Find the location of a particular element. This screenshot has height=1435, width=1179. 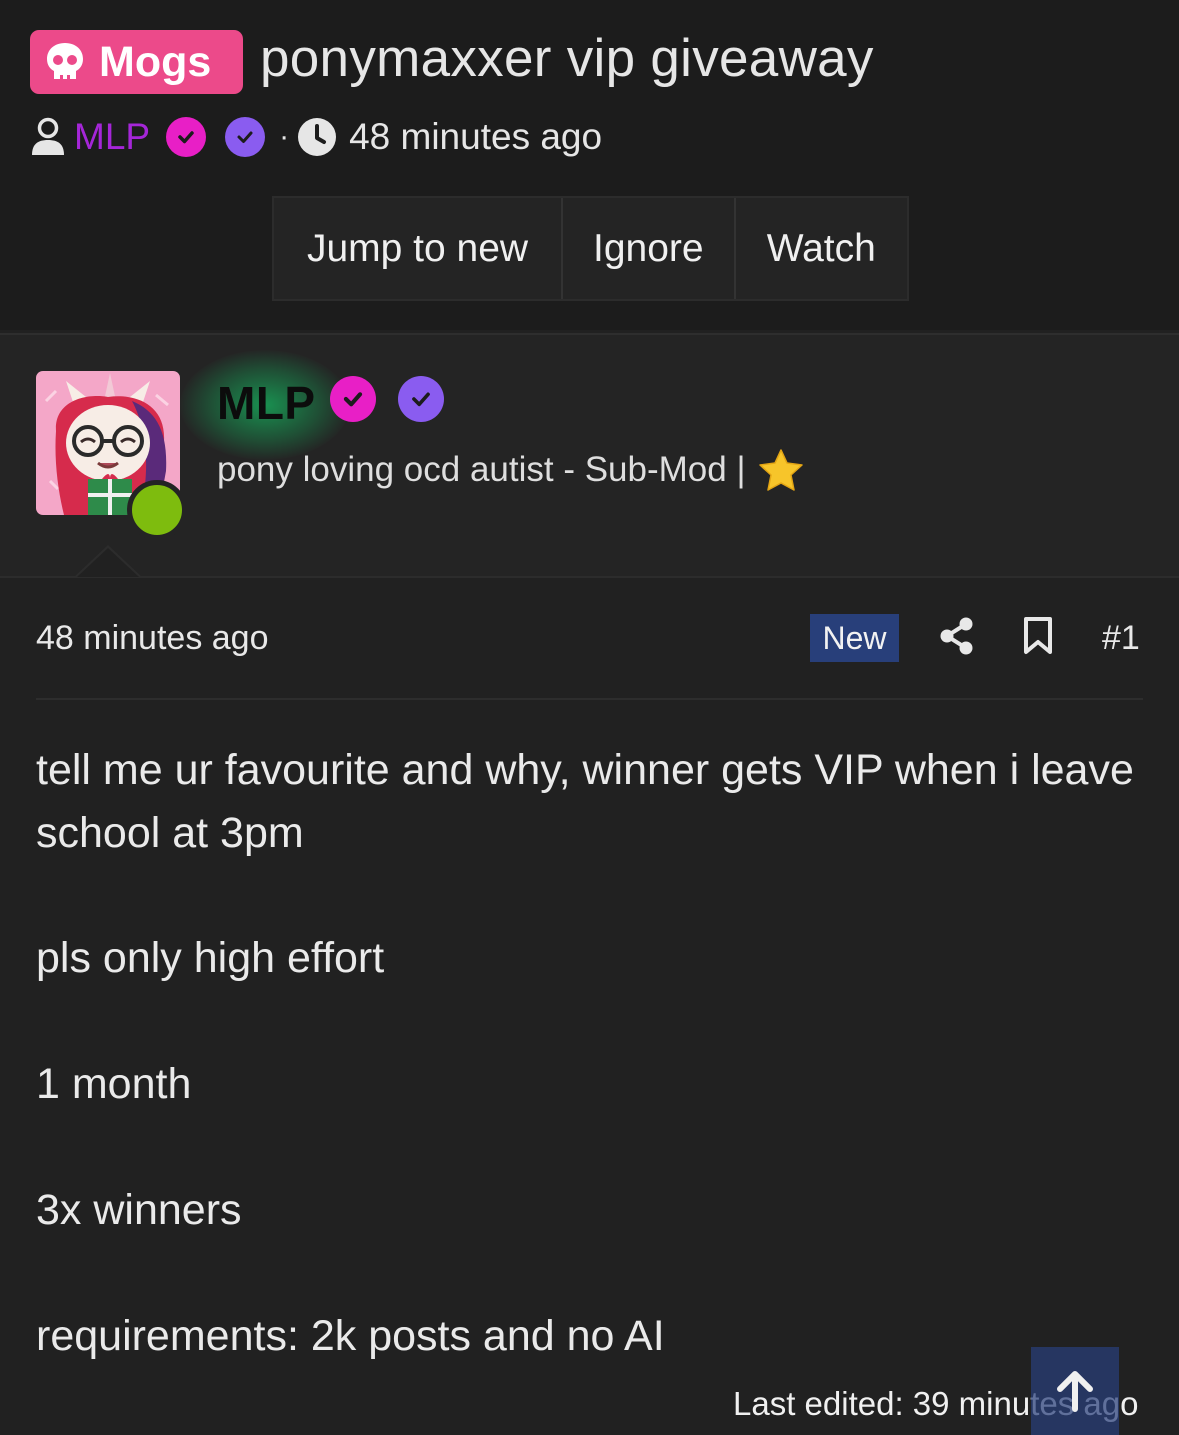

jump-to-new-button: Jump to new is located at coordinates (419, 248).